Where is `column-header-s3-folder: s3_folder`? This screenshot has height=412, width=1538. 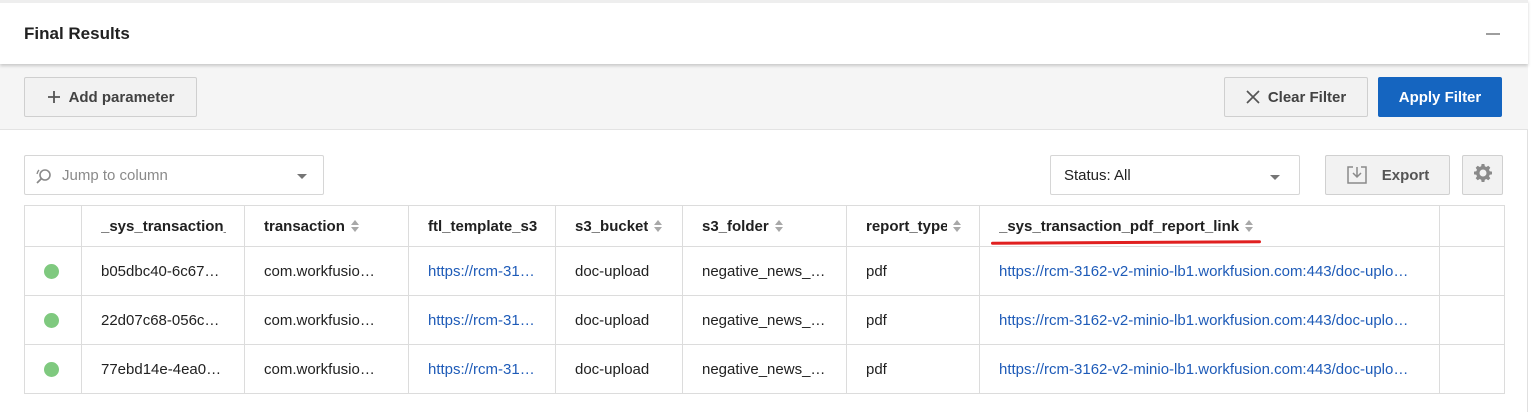 column-header-s3-folder: s3_folder is located at coordinates (764, 226).